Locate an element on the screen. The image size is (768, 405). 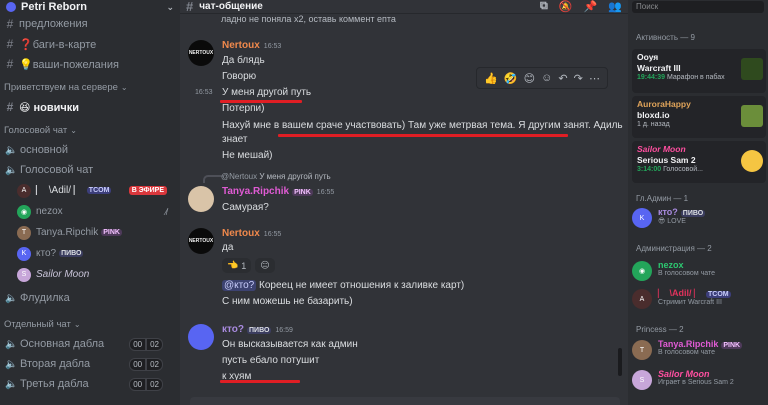
message-line: Да блядь is located at coordinates (243, 60).